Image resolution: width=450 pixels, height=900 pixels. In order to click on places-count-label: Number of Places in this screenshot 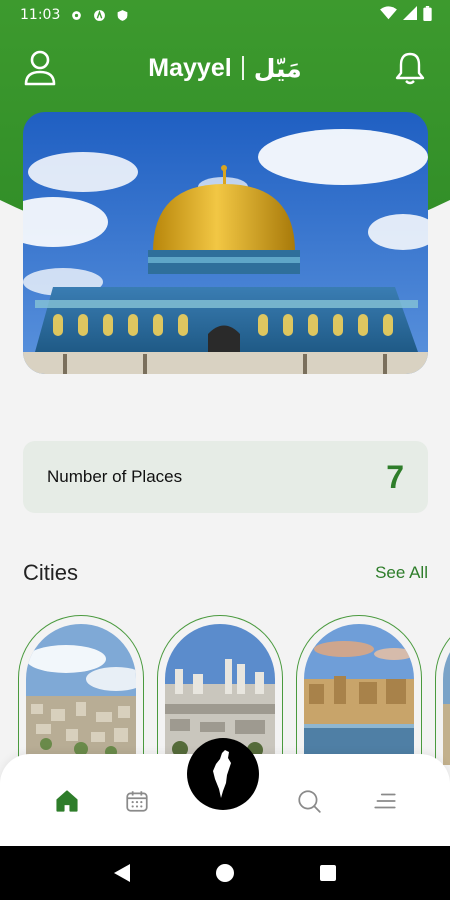, I will do `click(115, 476)`.